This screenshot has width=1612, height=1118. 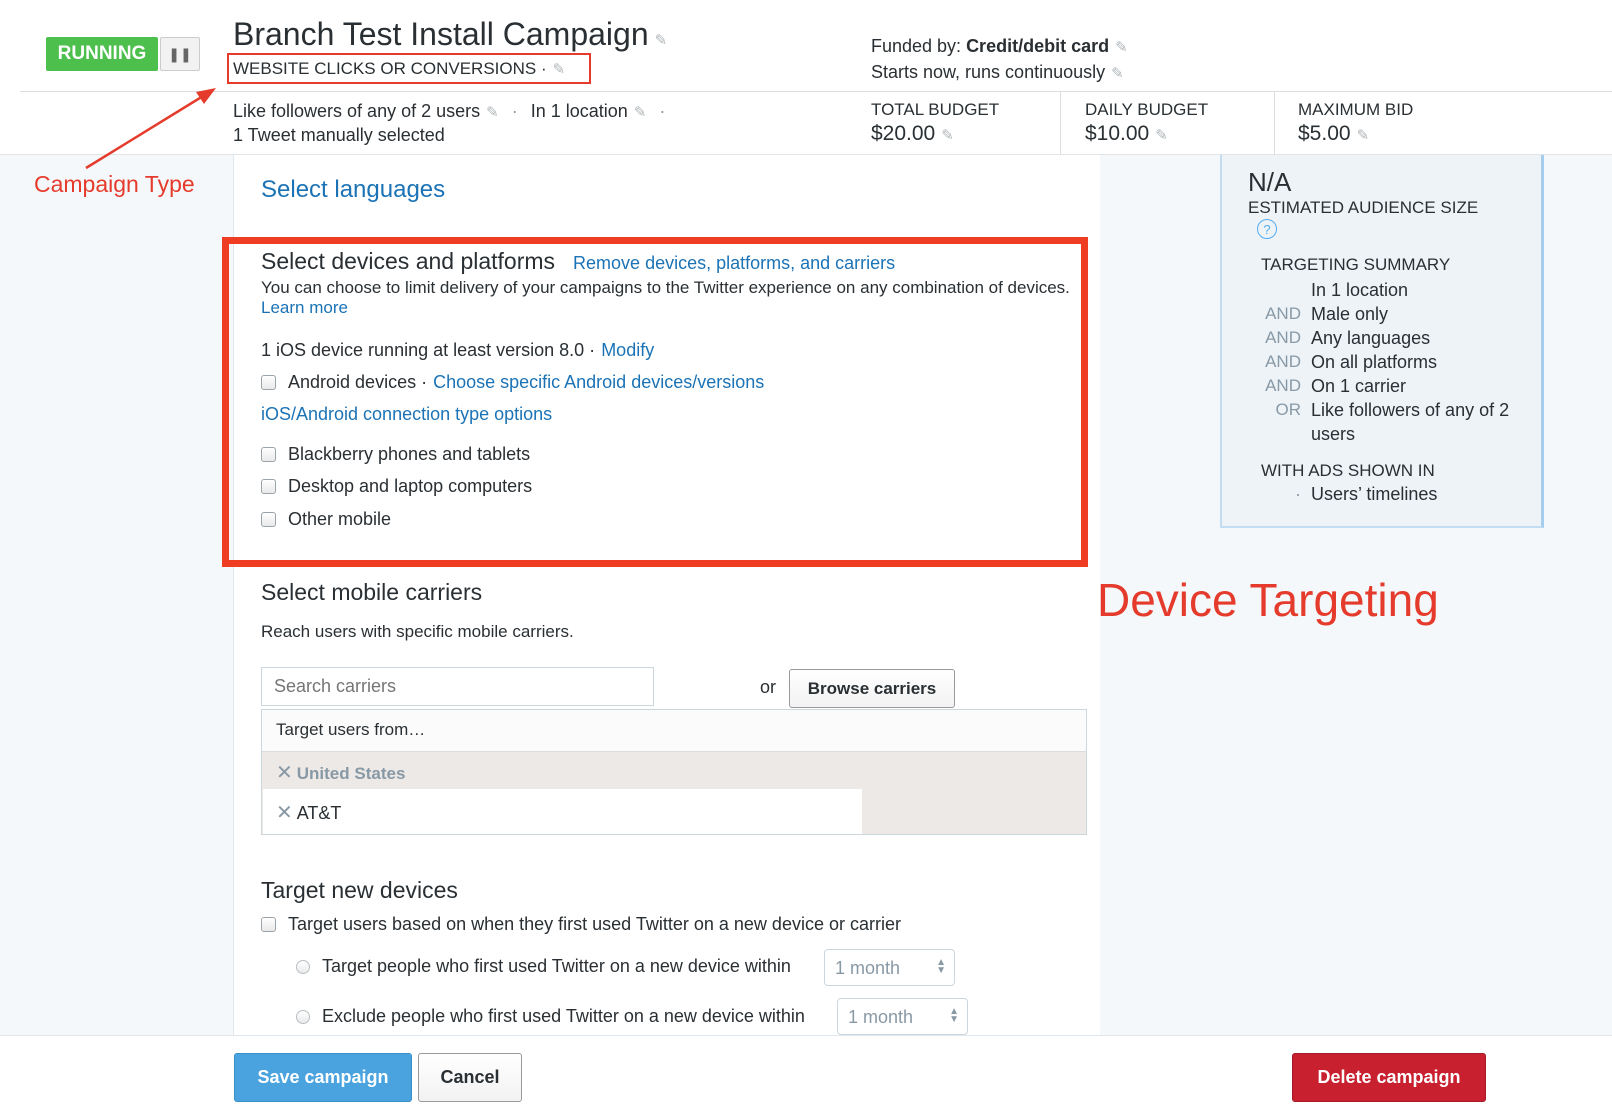 I want to click on summary-value: On all platforms, so click(x=1374, y=362).